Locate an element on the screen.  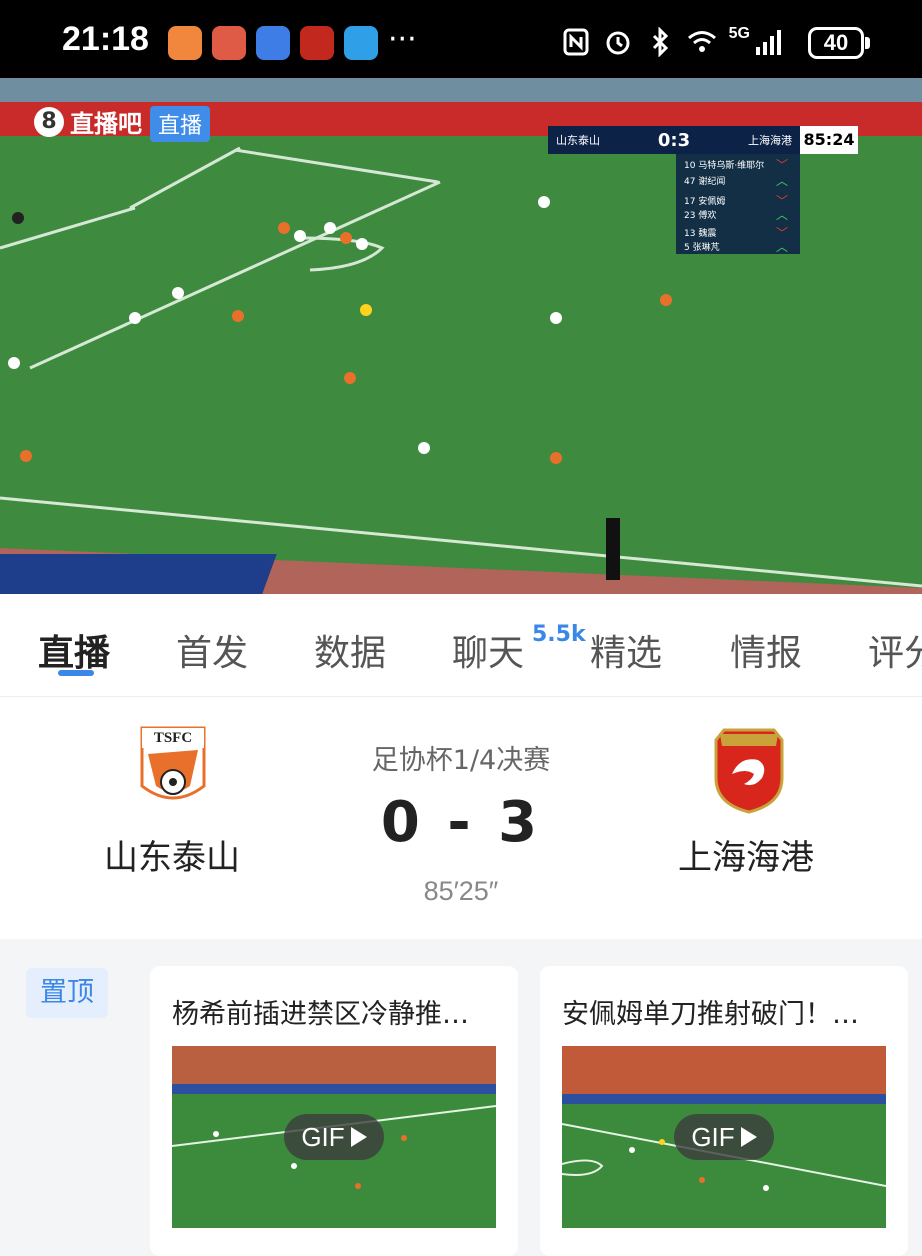
overlay-score: 0:3 is located at coordinates (674, 140).